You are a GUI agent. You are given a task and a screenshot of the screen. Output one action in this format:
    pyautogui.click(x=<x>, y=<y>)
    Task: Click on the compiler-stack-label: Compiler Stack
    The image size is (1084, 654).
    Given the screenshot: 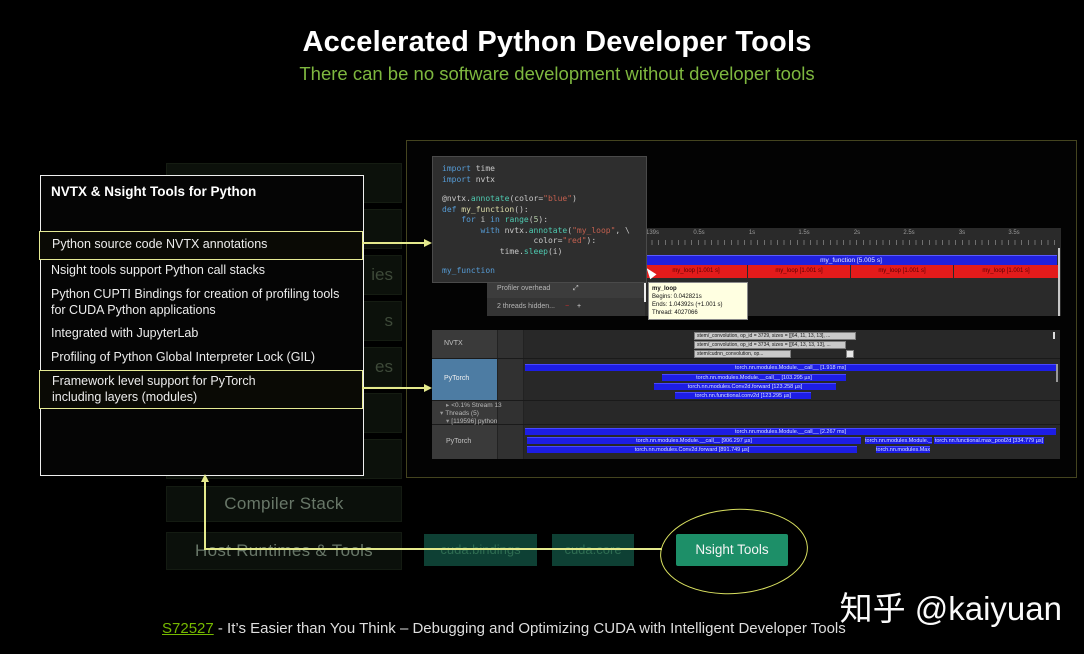 What is the action you would take?
    pyautogui.click(x=284, y=503)
    